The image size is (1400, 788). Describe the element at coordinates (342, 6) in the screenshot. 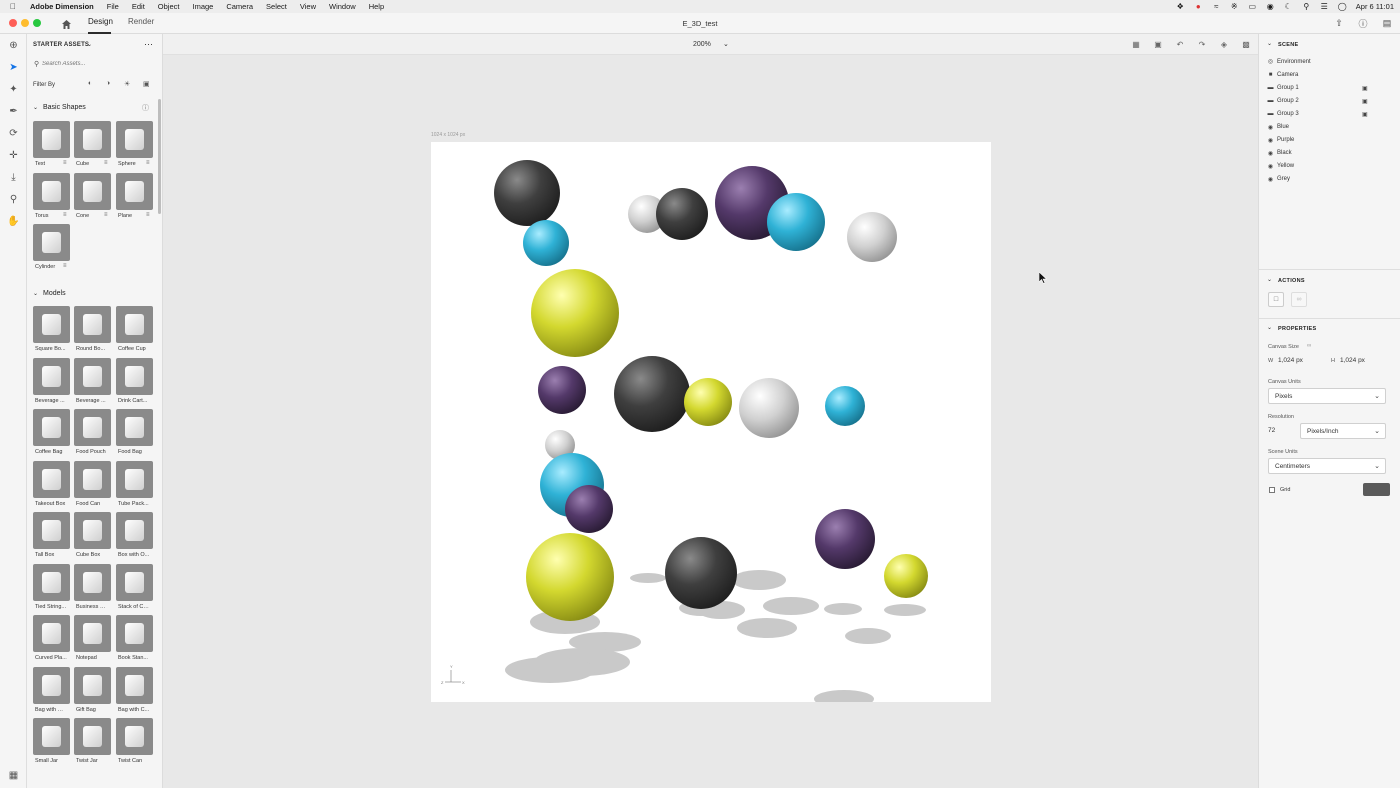

I see `menu-window: Window` at that location.